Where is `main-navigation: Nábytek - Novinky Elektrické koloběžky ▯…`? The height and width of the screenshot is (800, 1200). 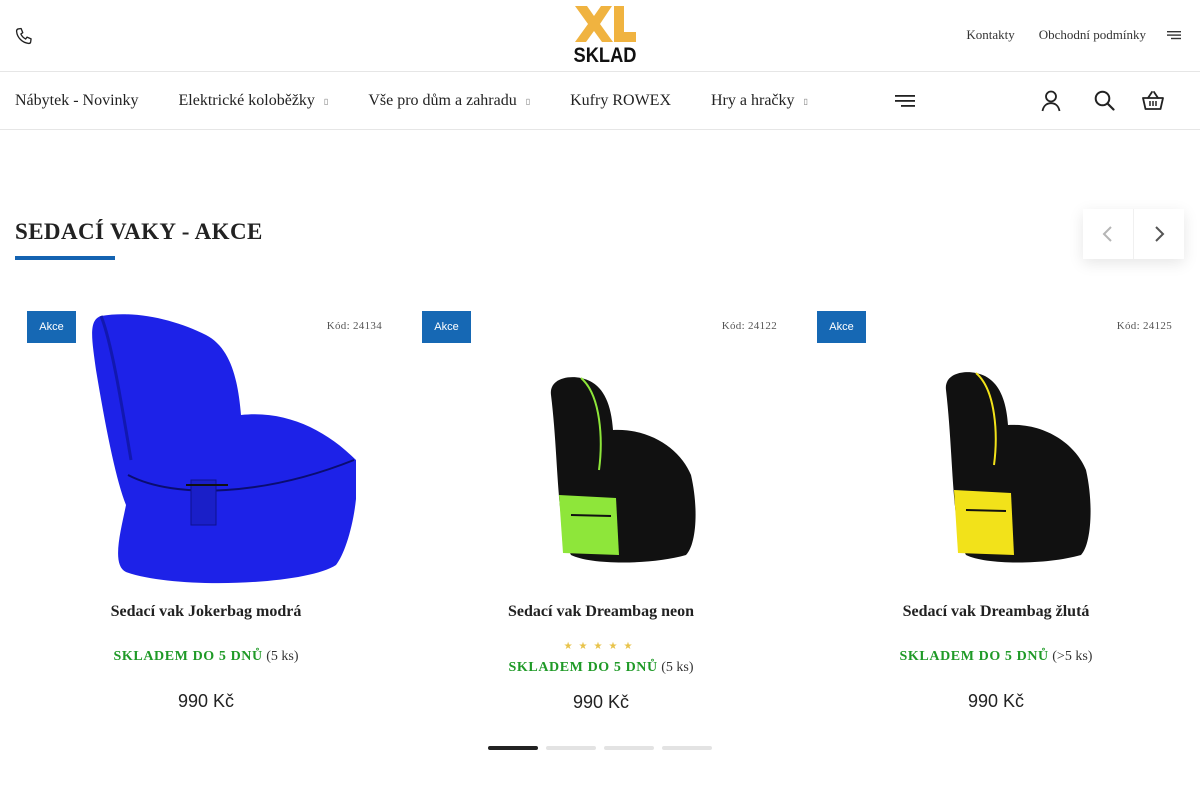 main-navigation: Nábytek - Novinky Elektrické koloběžky ▯… is located at coordinates (600, 101).